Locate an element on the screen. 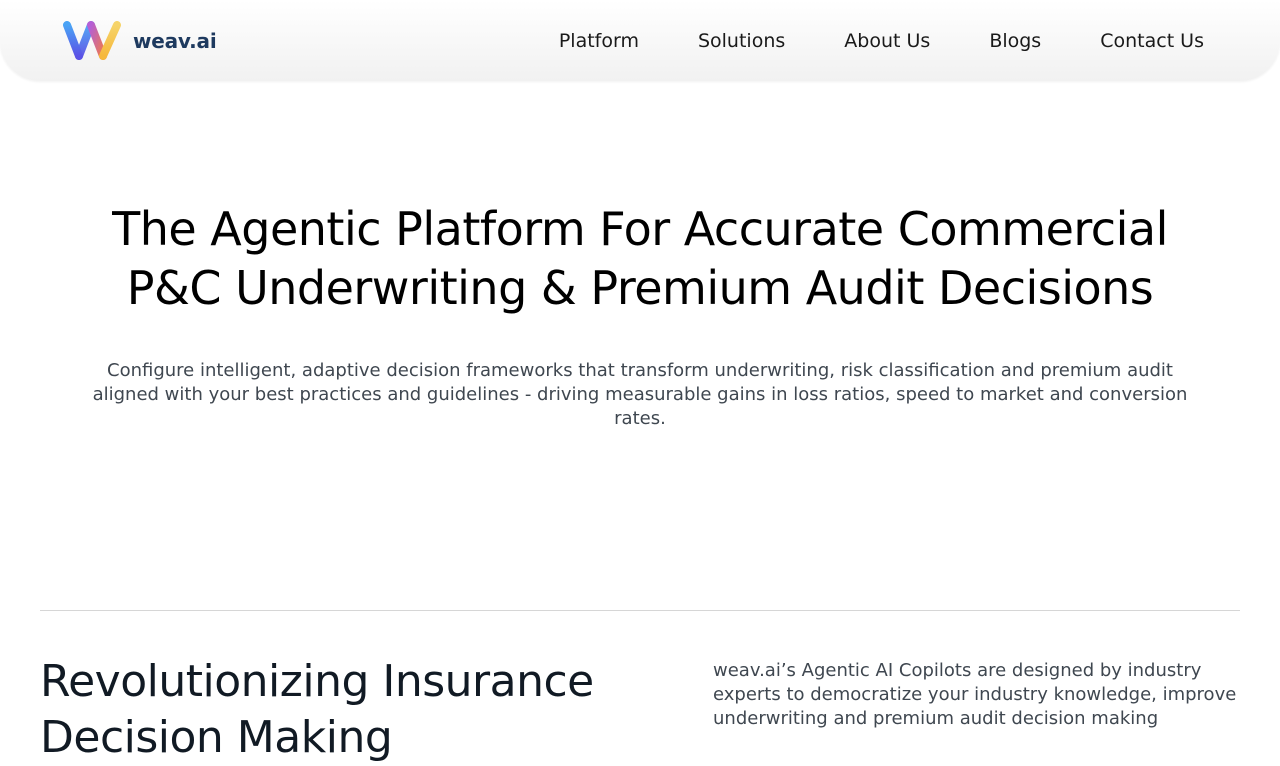 The width and height of the screenshot is (1280, 766). brand-logo-link: weav.ai is located at coordinates (139, 41).